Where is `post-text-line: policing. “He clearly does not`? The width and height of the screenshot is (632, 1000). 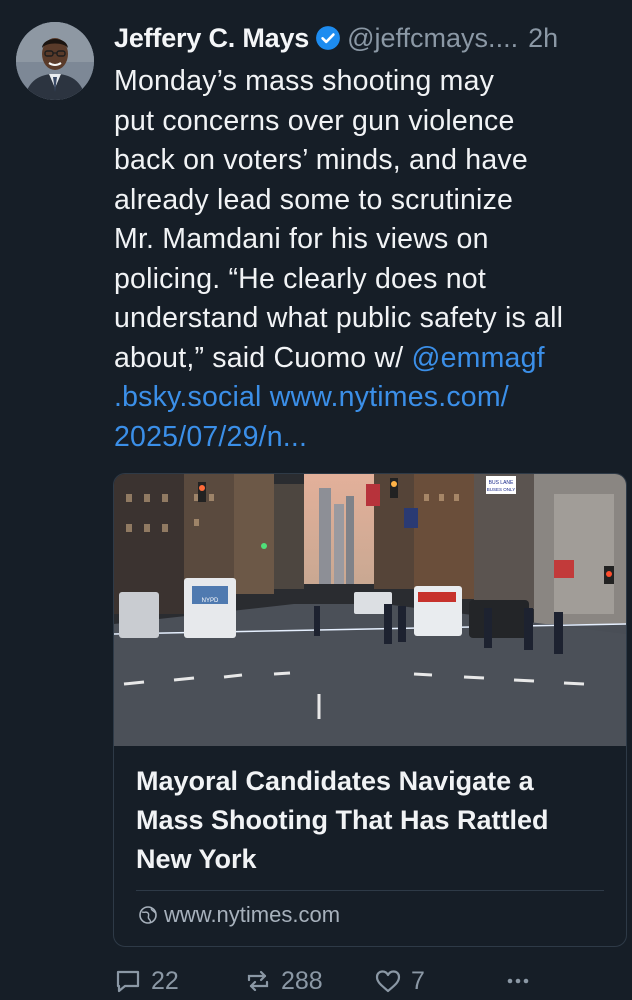
post-text-line: policing. “He clearly does not is located at coordinates (300, 278).